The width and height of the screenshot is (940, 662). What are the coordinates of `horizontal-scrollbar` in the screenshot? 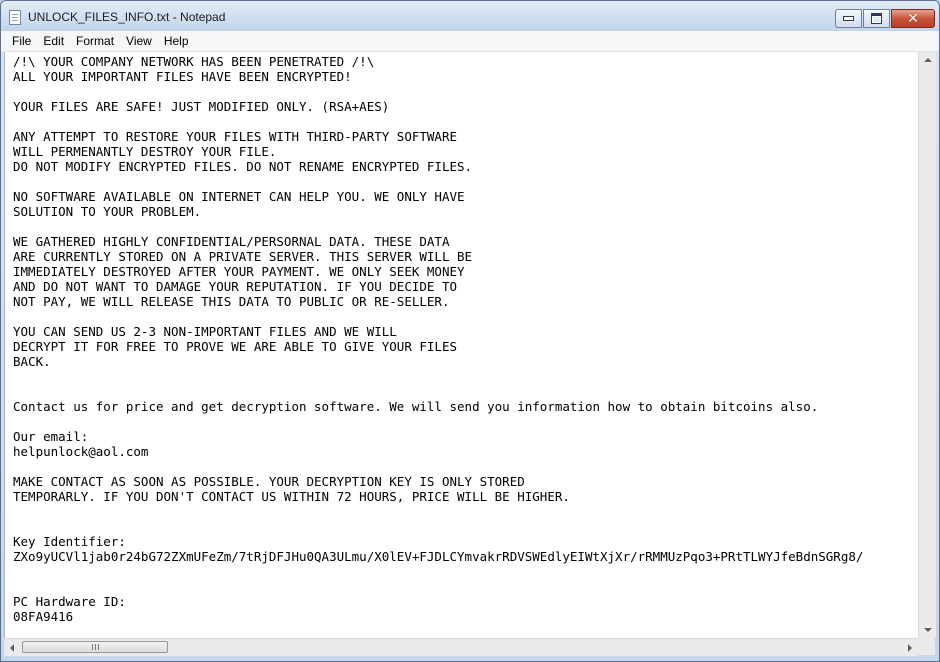 It's located at (461, 647).